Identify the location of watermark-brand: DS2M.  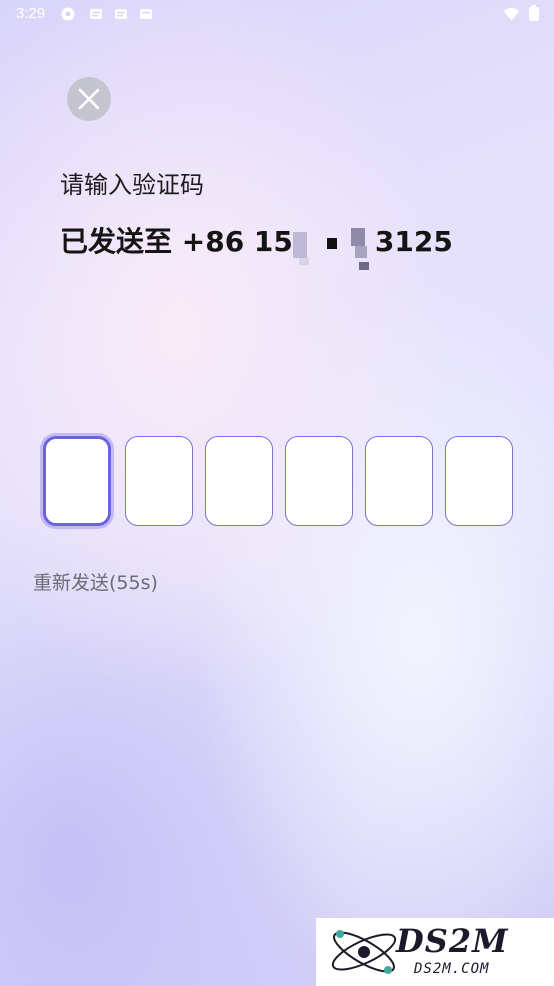
(452, 941).